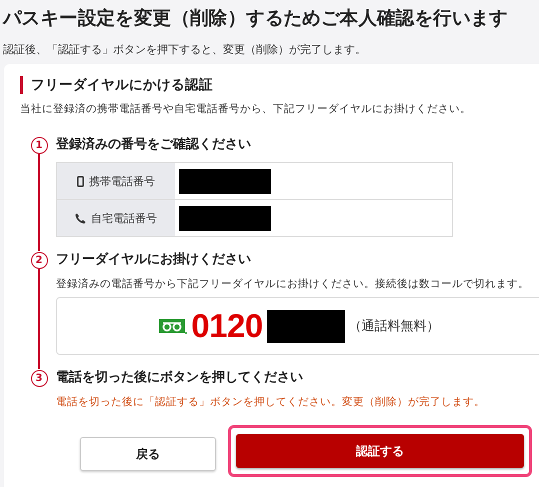  What do you see at coordinates (293, 284) in the screenshot?
I see `step-description: 登録済みの電話番号から下記フリーダイヤルにお掛けください。接続後は数コールで切れます。` at bounding box center [293, 284].